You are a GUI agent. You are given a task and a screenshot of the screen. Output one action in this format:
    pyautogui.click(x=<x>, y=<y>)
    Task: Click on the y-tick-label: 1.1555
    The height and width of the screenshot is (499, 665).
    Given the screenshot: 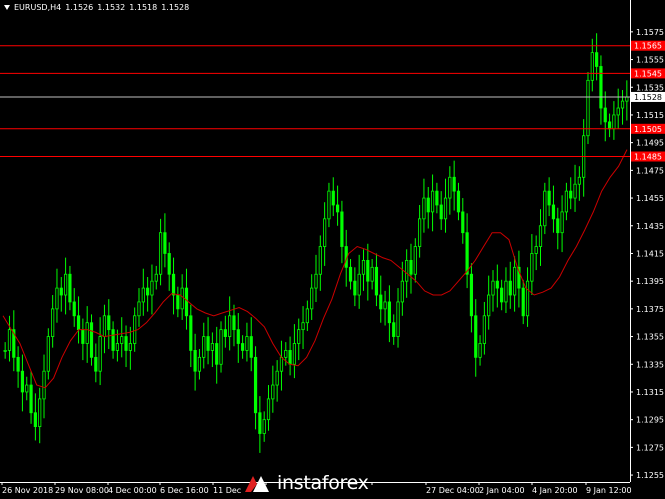 What is the action you would take?
    pyautogui.click(x=650, y=60)
    